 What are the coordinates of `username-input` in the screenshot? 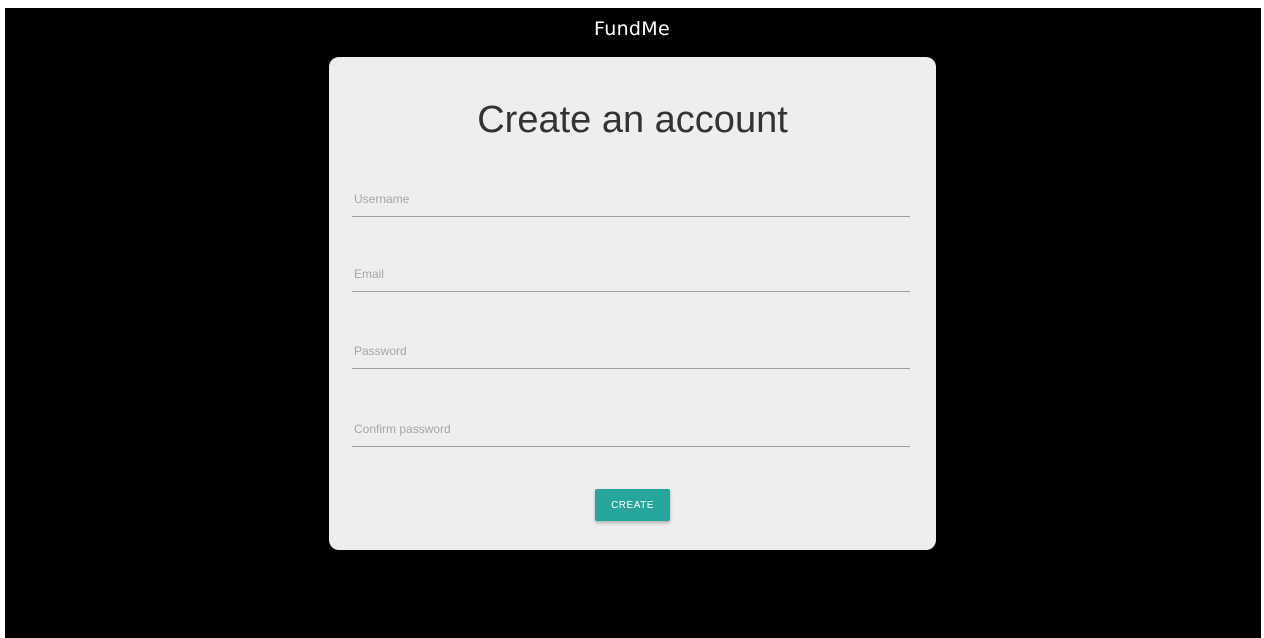 It's located at (631, 199).